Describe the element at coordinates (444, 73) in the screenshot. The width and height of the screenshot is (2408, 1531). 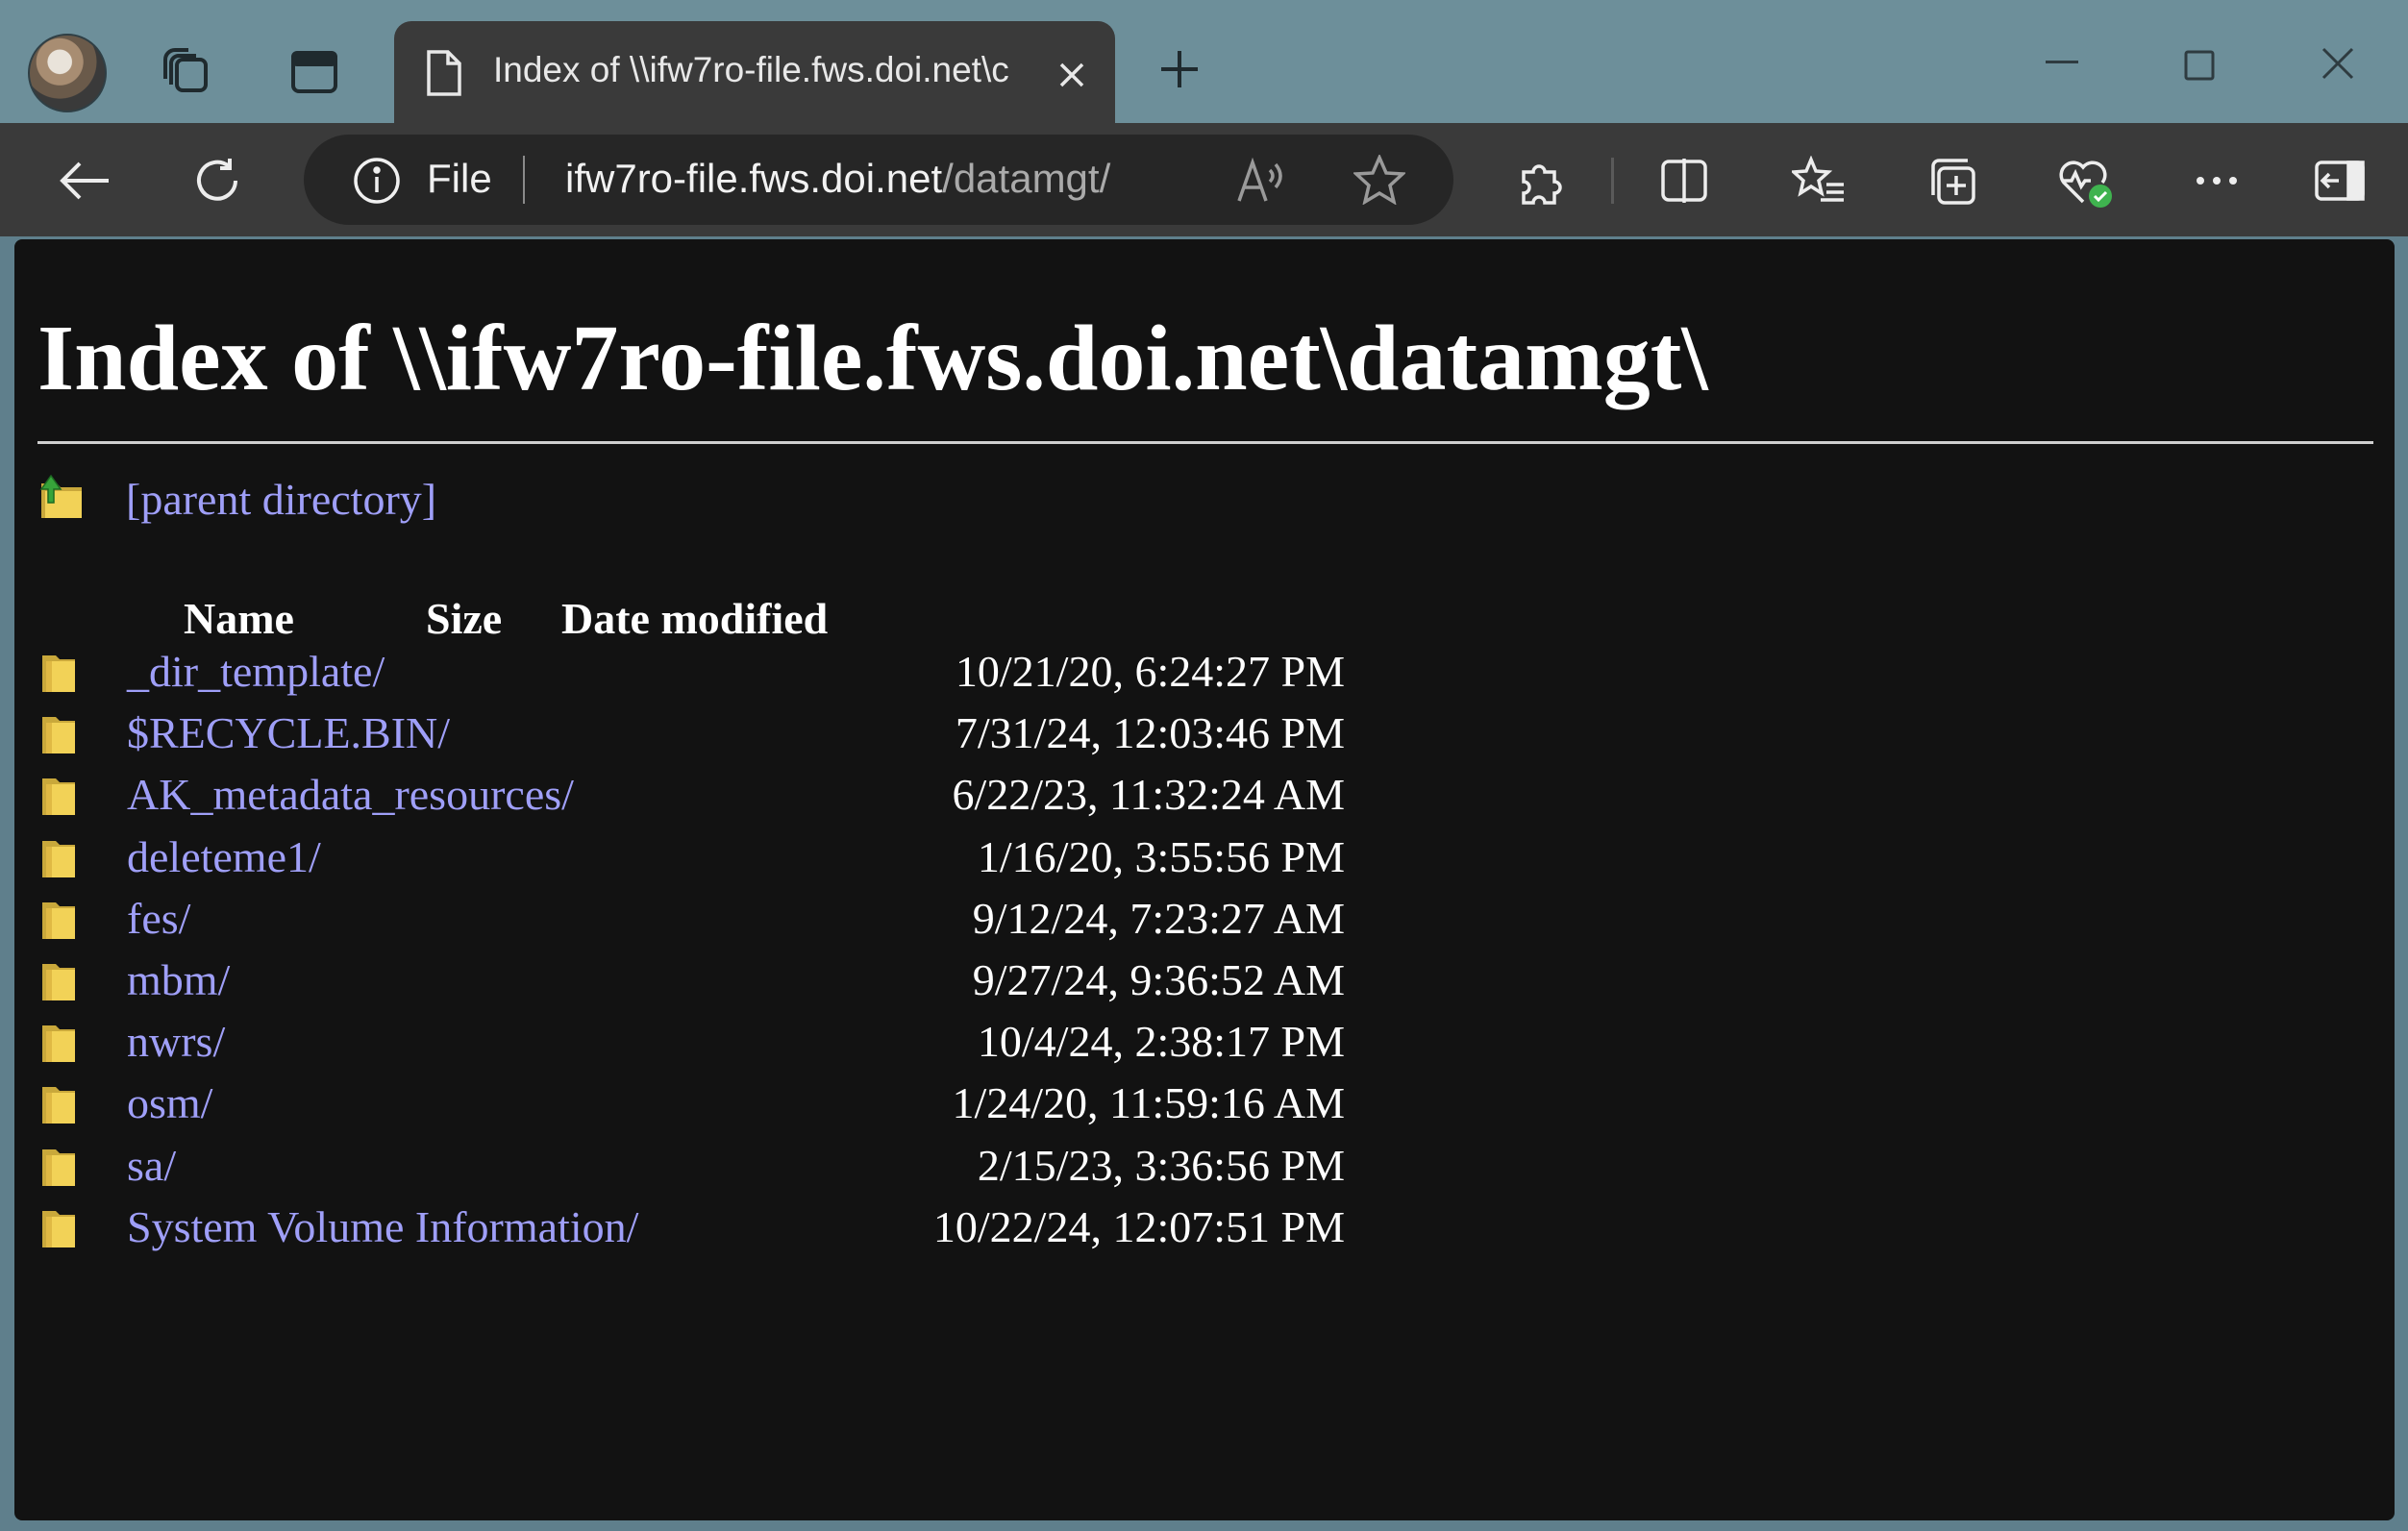
I see `page-icon` at that location.